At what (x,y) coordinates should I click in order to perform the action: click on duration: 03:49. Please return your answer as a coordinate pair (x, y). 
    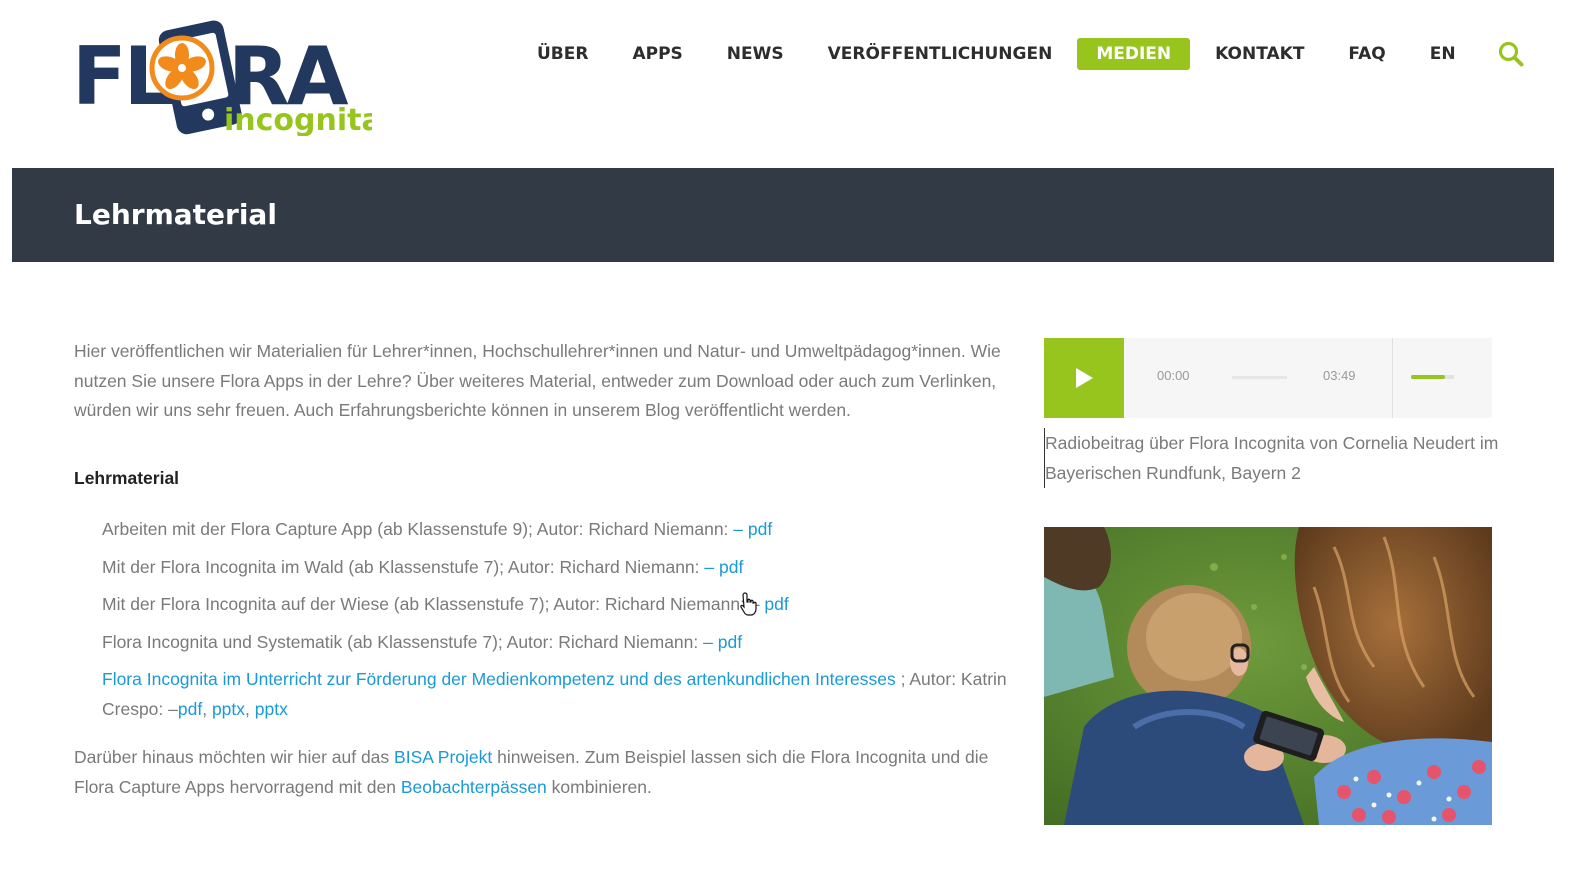
    Looking at the image, I should click on (1339, 375).